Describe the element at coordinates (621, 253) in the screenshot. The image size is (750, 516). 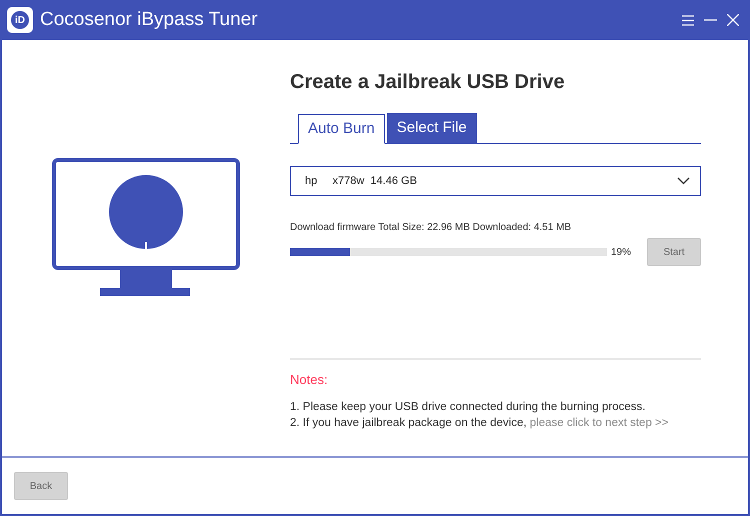
I see `progress-percent: 19%` at that location.